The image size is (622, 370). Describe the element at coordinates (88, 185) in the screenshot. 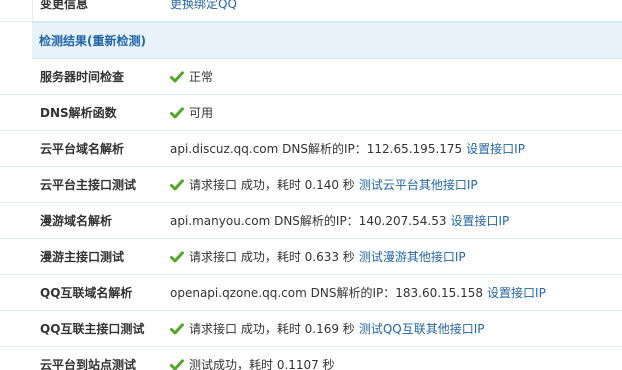

I see `result-label: 云平台主接口测试` at that location.